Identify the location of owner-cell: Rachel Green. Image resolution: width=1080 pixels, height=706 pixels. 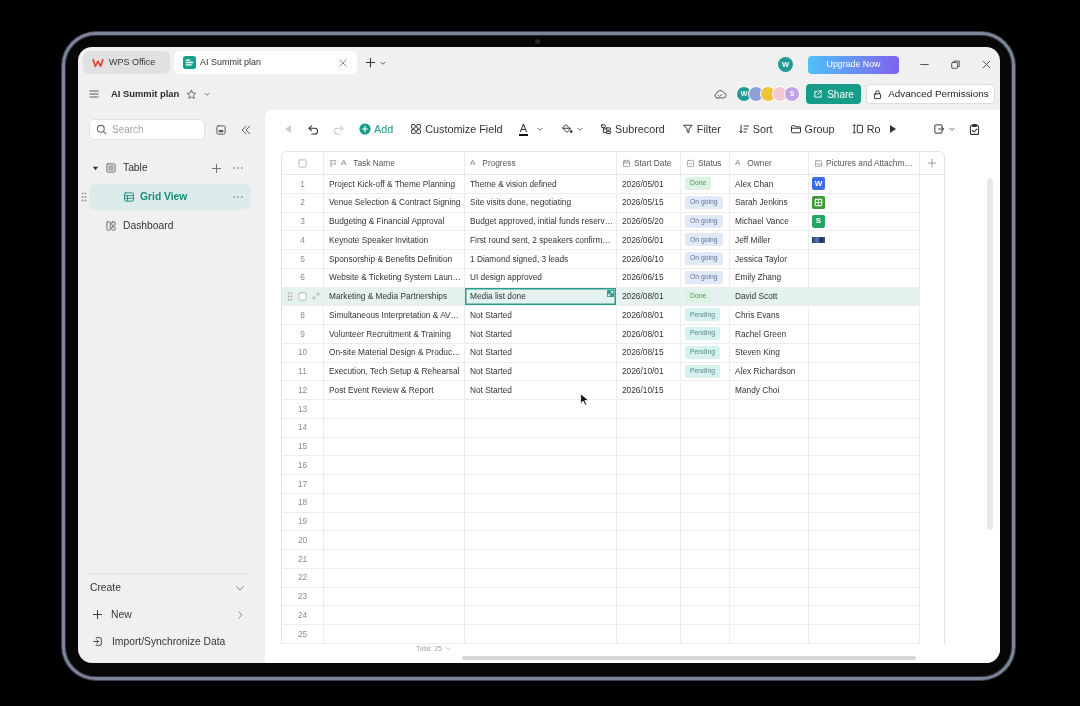
(769, 334).